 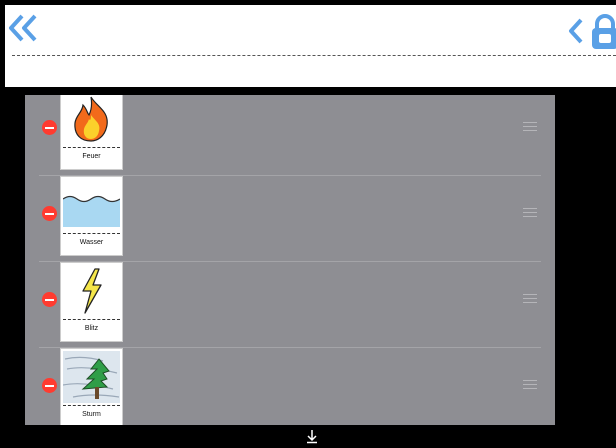 I want to click on card-label: Blitz, so click(x=91, y=328).